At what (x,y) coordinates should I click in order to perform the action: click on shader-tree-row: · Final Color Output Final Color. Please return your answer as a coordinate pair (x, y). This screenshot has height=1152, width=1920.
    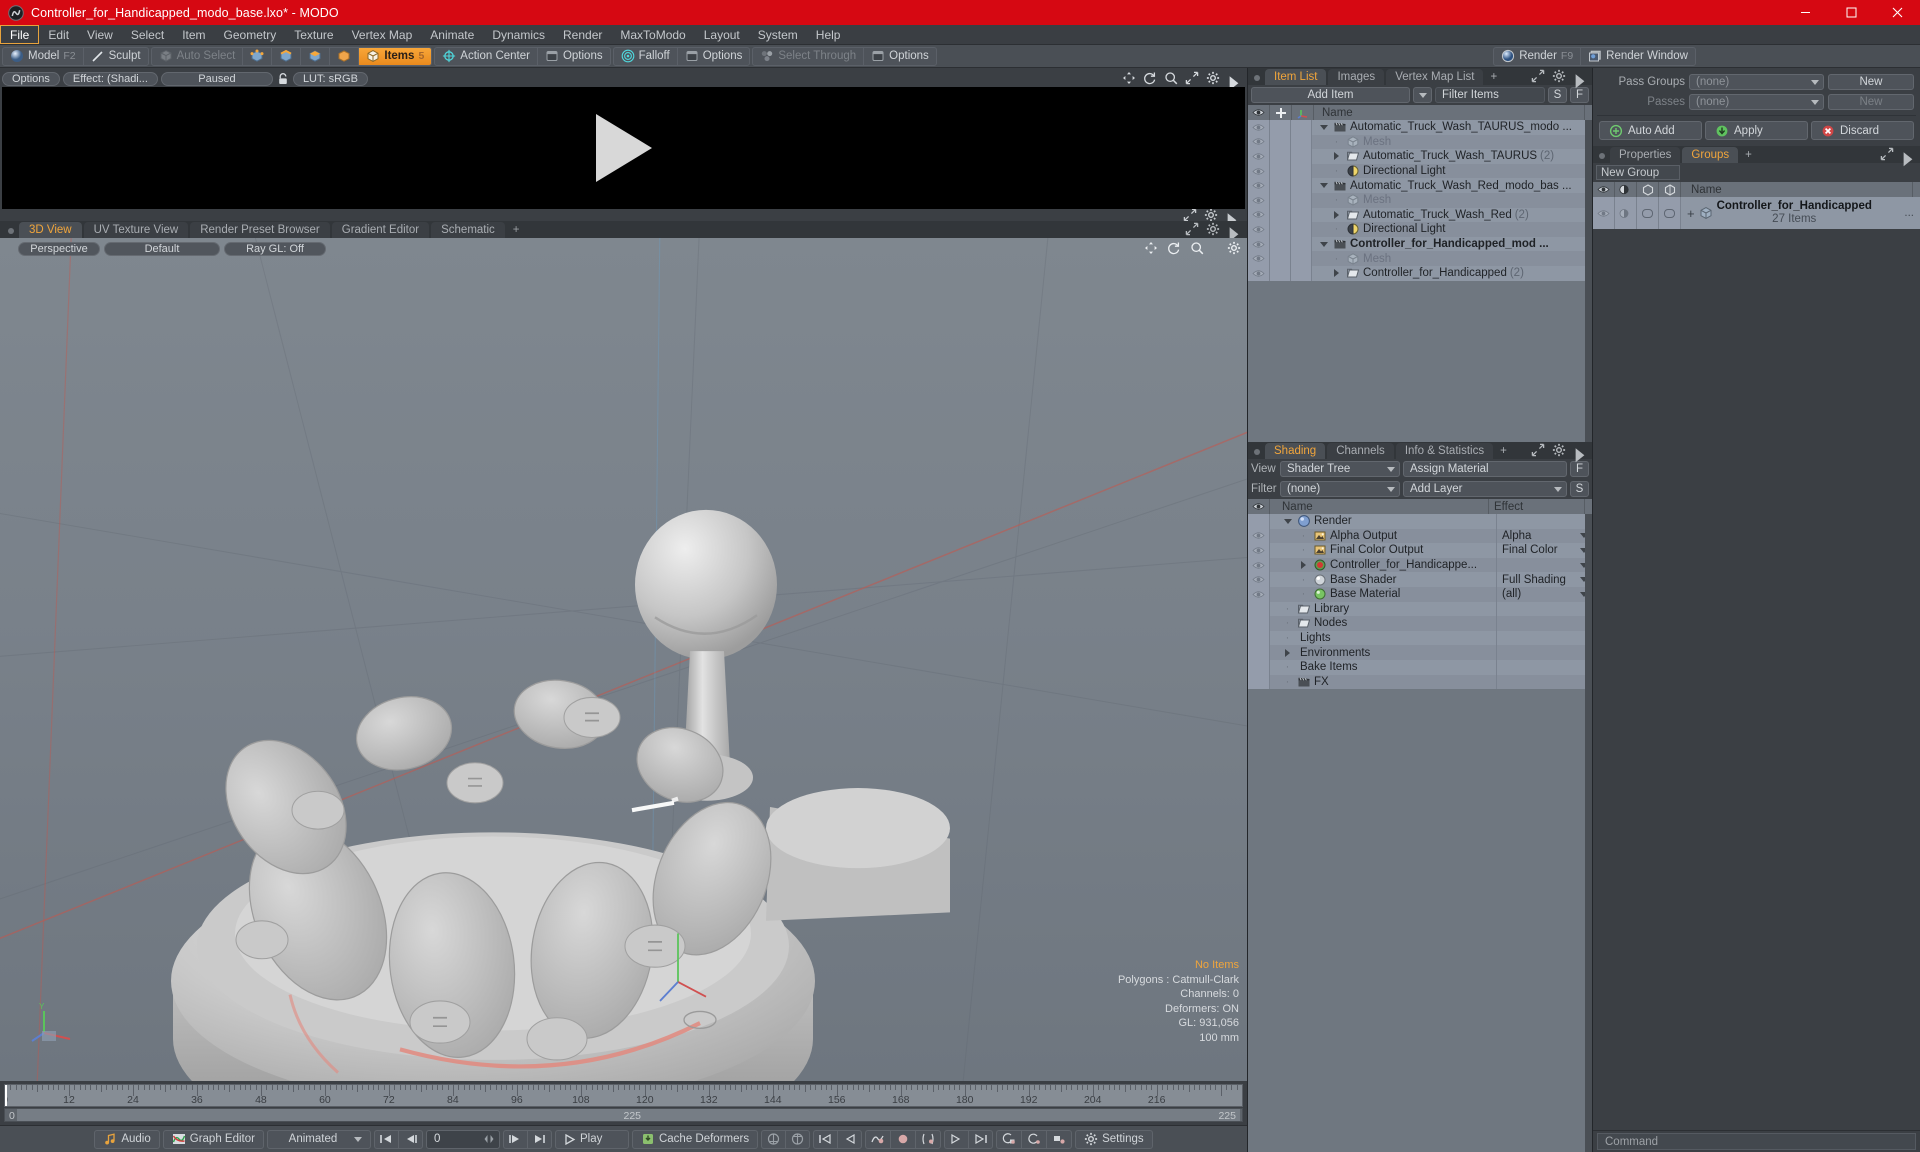
    Looking at the image, I should click on (1420, 550).